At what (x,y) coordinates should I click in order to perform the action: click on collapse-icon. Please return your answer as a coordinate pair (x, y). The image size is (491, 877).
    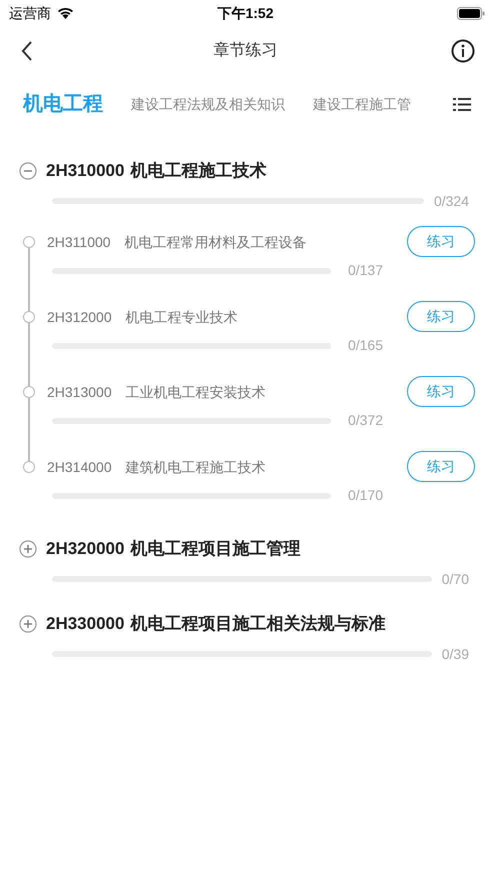
    Looking at the image, I should click on (28, 171).